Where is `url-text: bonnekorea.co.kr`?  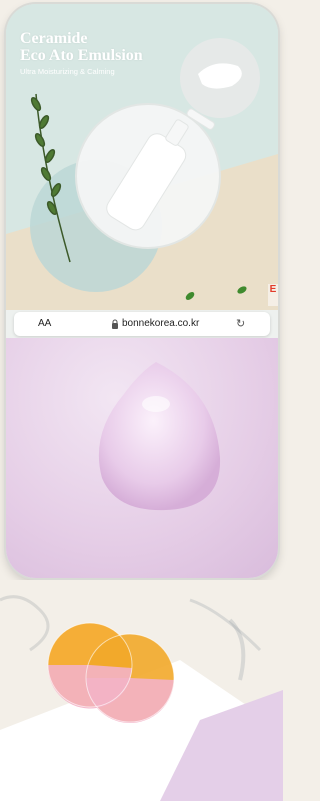 url-text: bonnekorea.co.kr is located at coordinates (160, 323).